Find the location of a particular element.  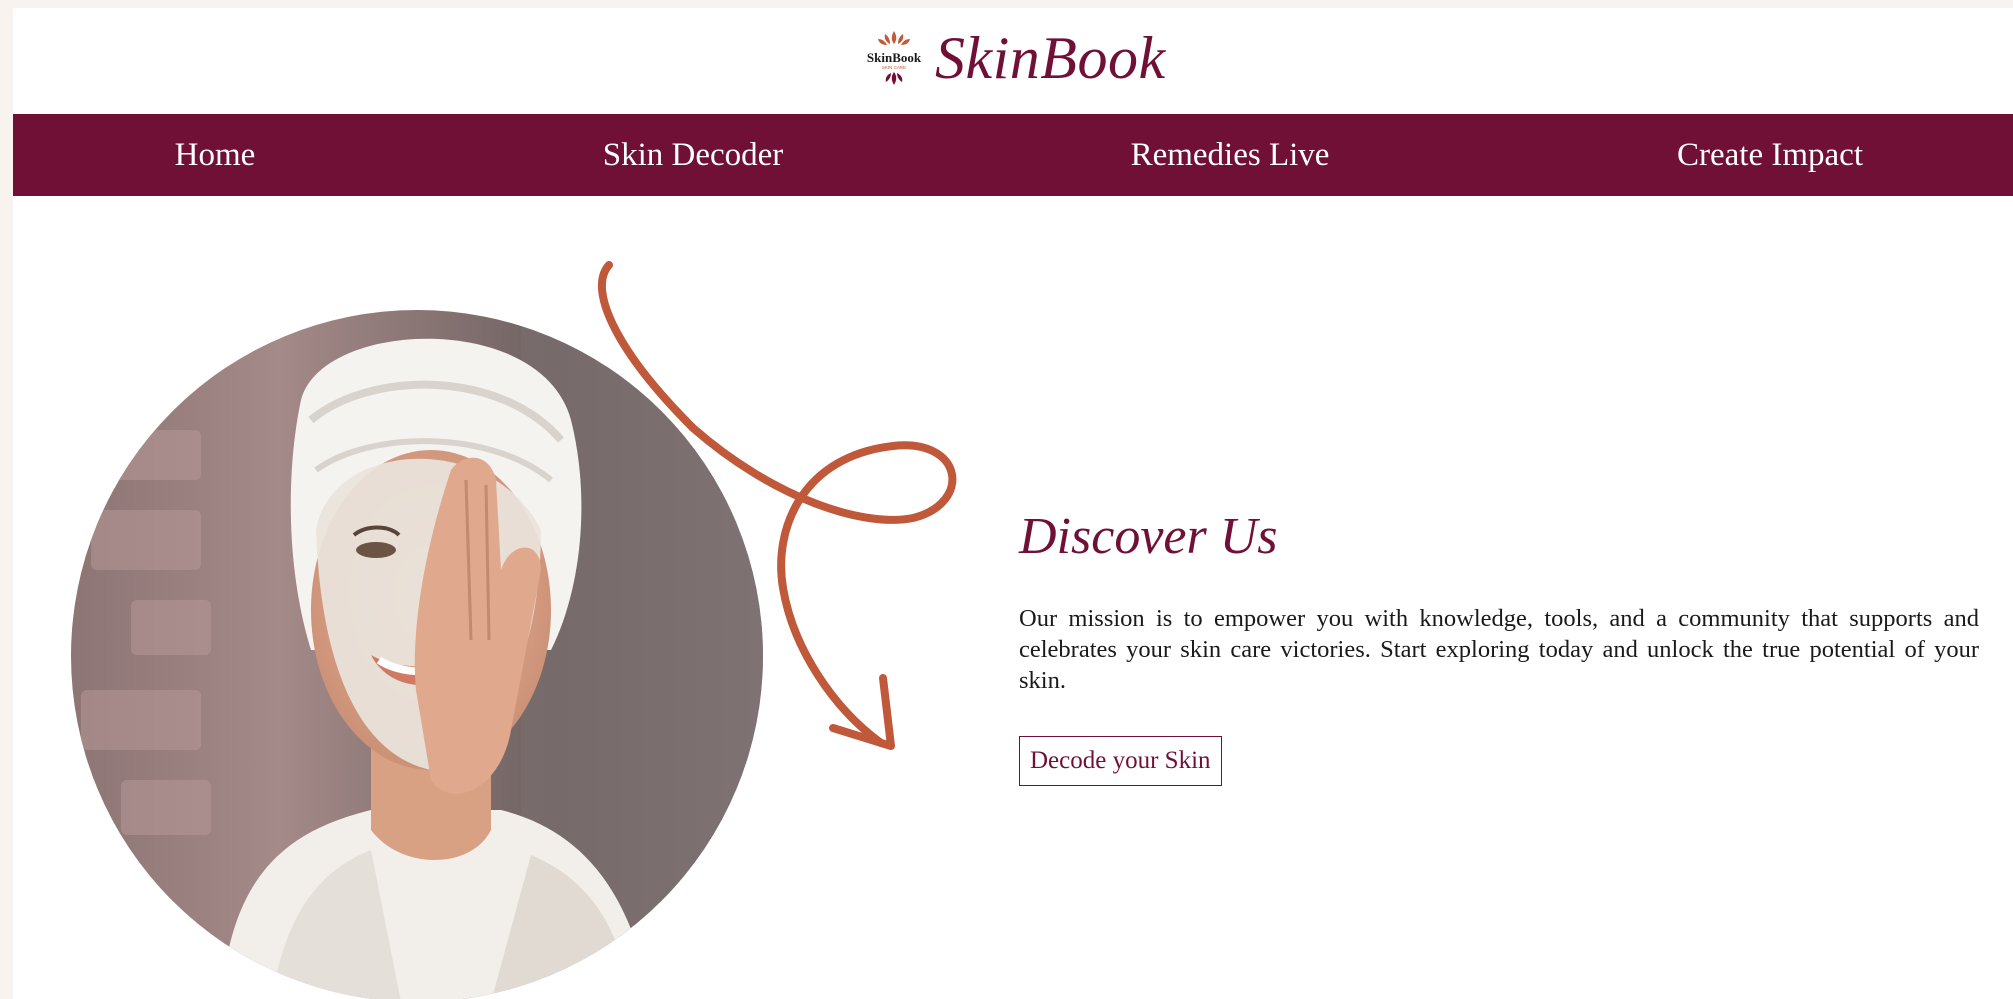

logo-text: SkinBook is located at coordinates (894, 57).